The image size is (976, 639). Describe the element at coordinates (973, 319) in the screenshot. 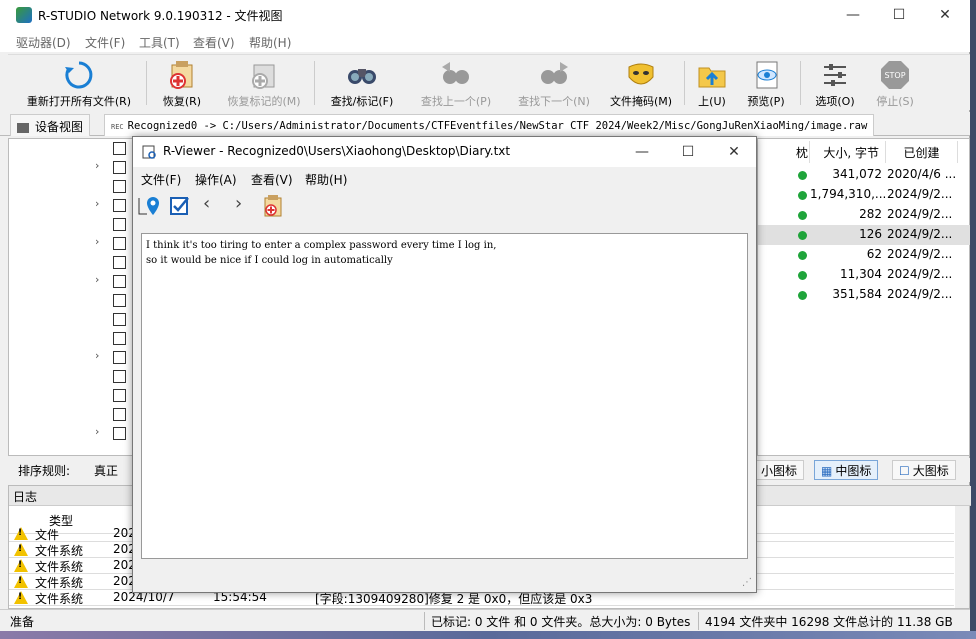

I see `desktop-edge` at that location.